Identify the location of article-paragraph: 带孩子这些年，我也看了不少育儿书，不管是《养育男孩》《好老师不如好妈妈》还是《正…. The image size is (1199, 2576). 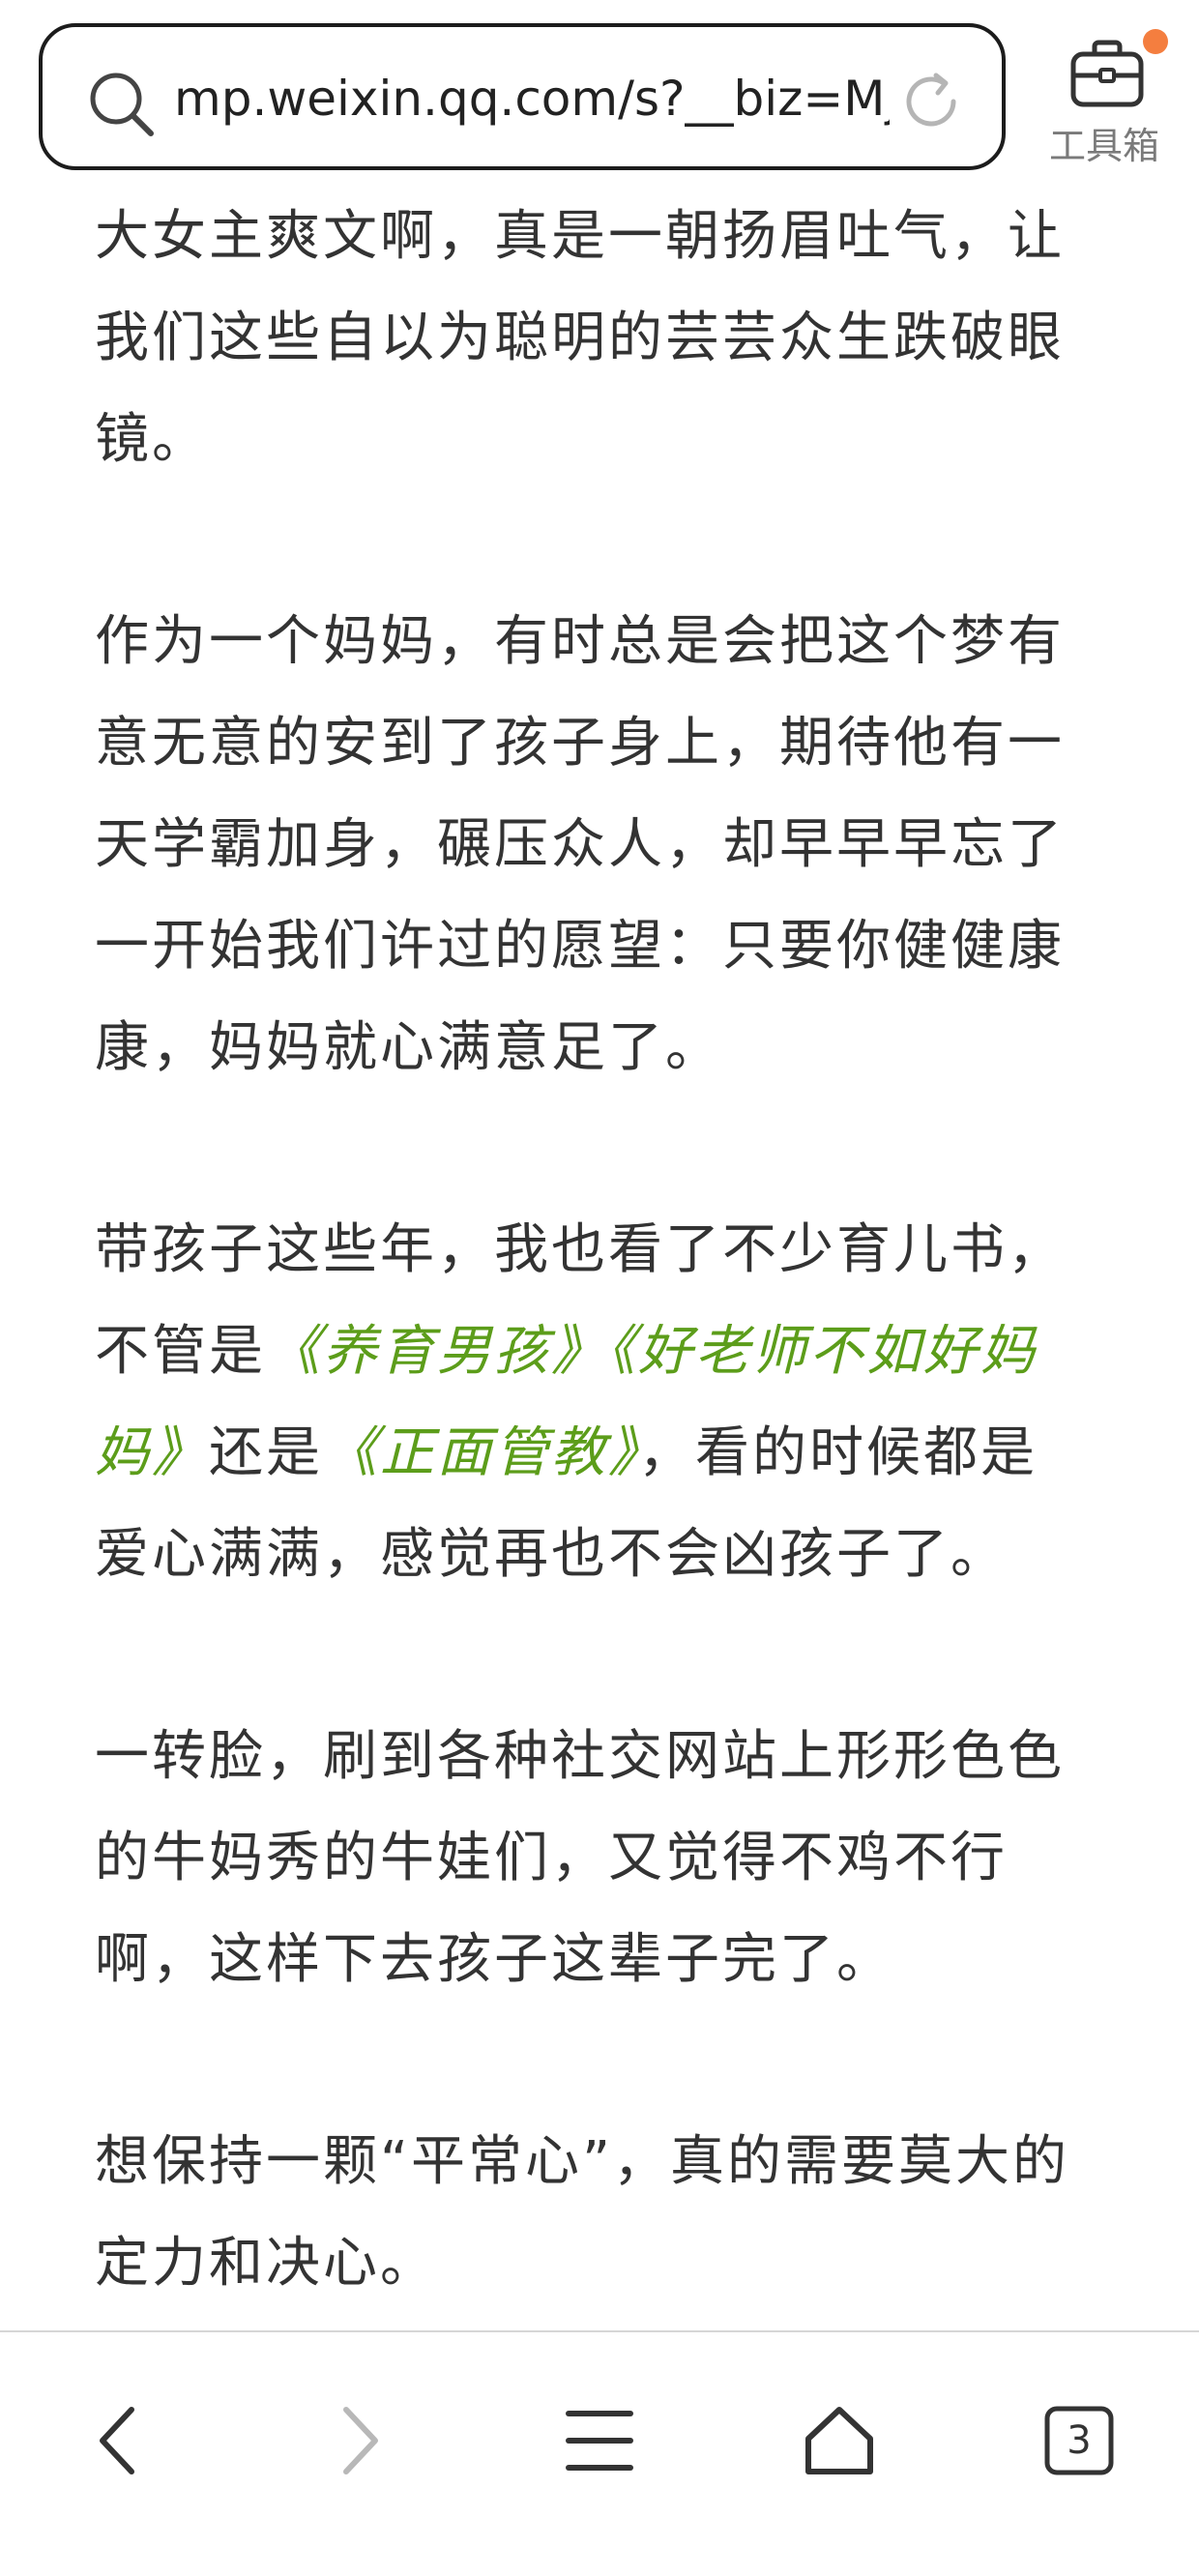
(588, 1402).